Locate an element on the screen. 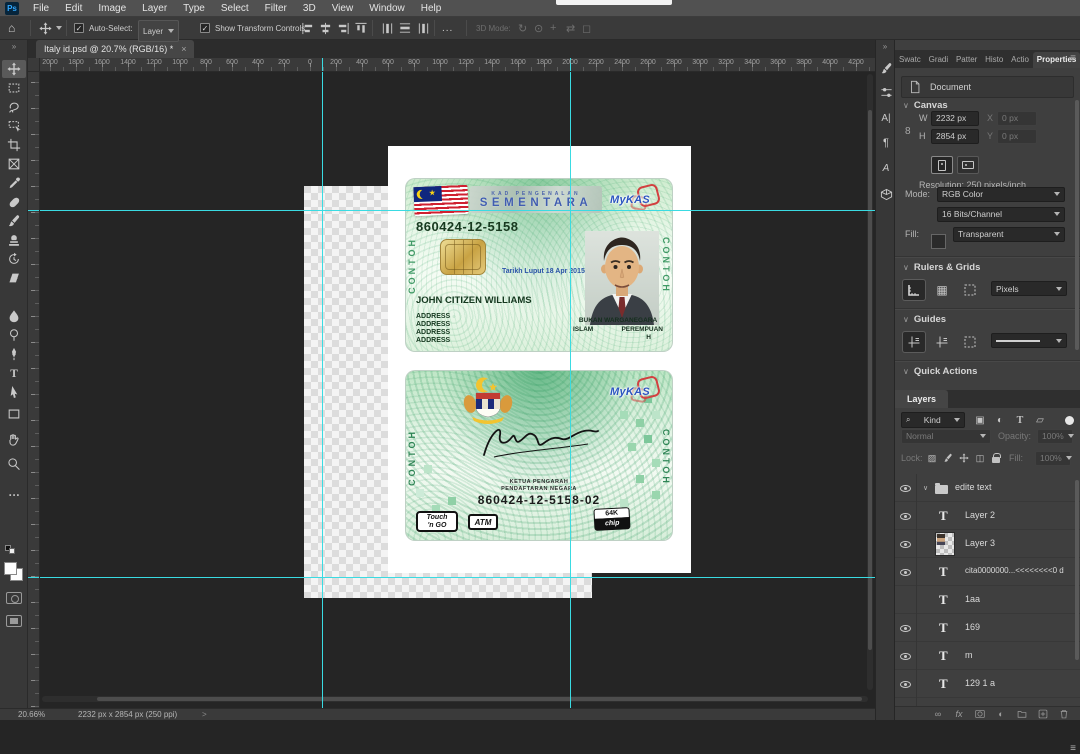  tab-layers: Layers is located at coordinates (922, 399).